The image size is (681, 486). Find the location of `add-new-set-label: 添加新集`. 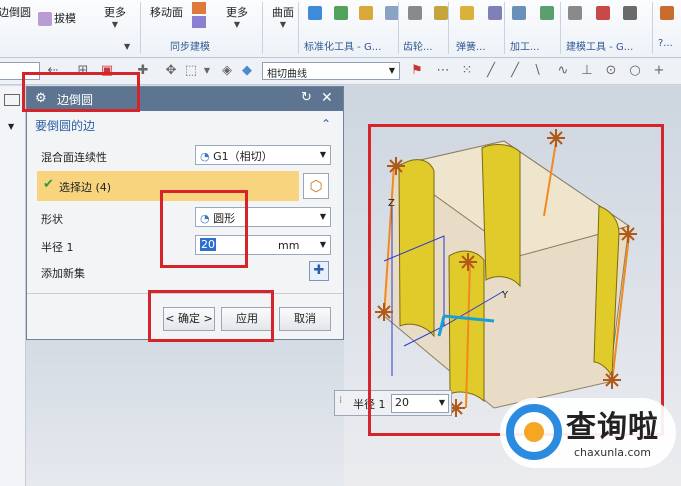

add-new-set-label: 添加新集 is located at coordinates (63, 273).